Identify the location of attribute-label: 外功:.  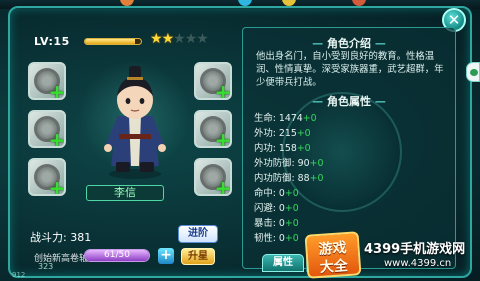
(265, 133).